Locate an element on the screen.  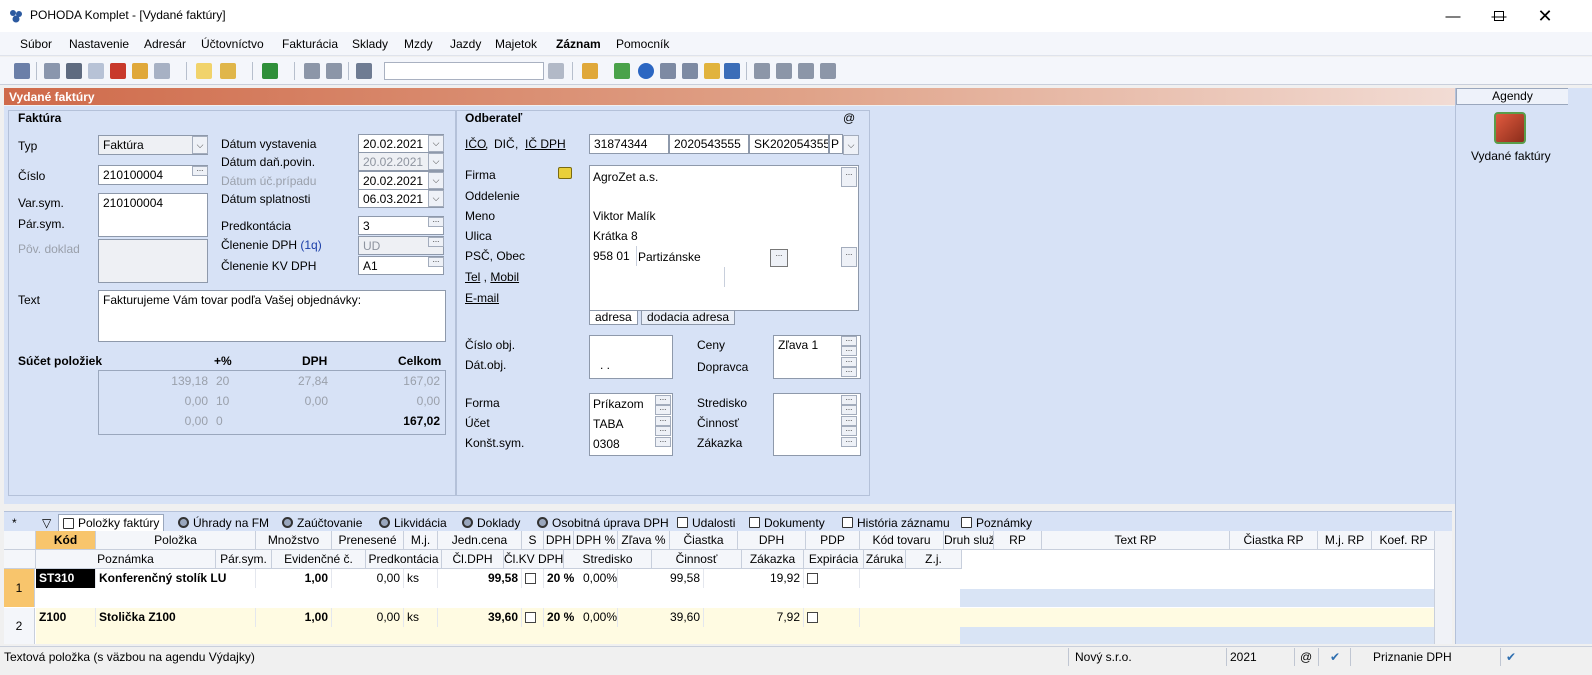
tab-polozky-faktury: Položky faktúry is located at coordinates (111, 522).